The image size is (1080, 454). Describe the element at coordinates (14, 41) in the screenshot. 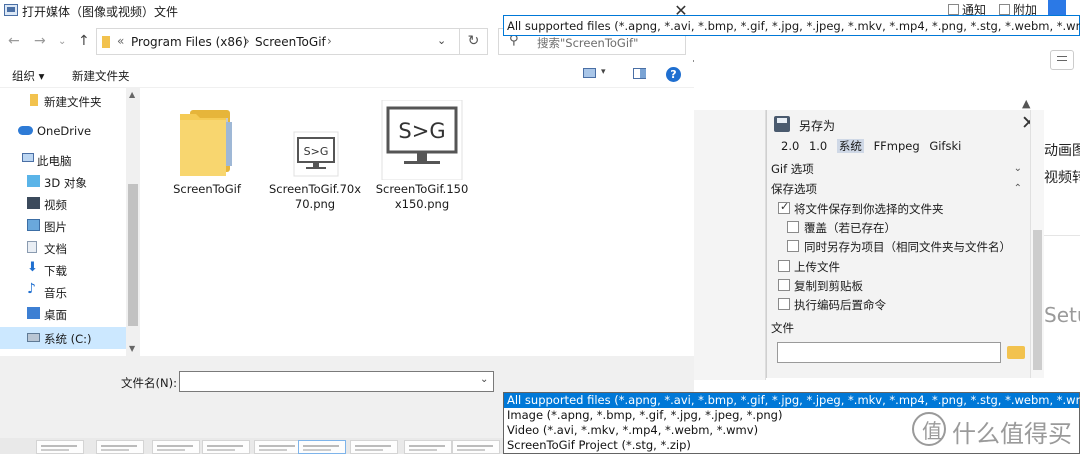

I see `back-icon: ←` at that location.